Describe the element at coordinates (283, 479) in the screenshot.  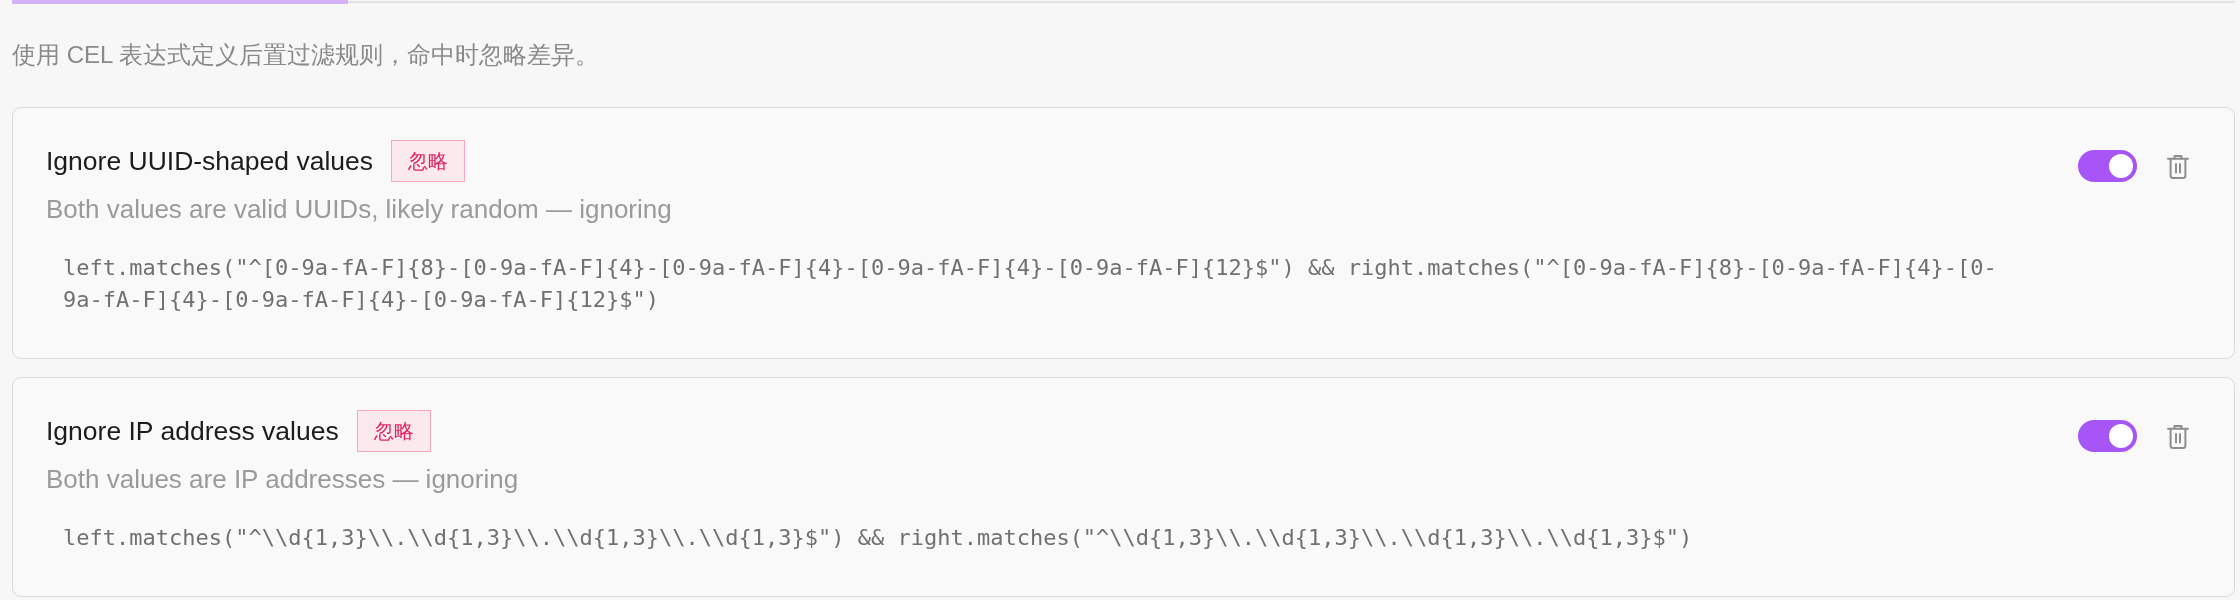
I see `rule-reason: Both values are IP addresses — ignoring` at that location.